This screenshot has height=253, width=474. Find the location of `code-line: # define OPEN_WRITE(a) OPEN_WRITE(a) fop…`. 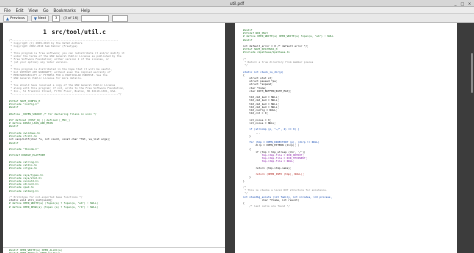

code-line: # define OPEN_WRITE(a) OPEN_WRITE(a) fop… is located at coordinates (288, 37).